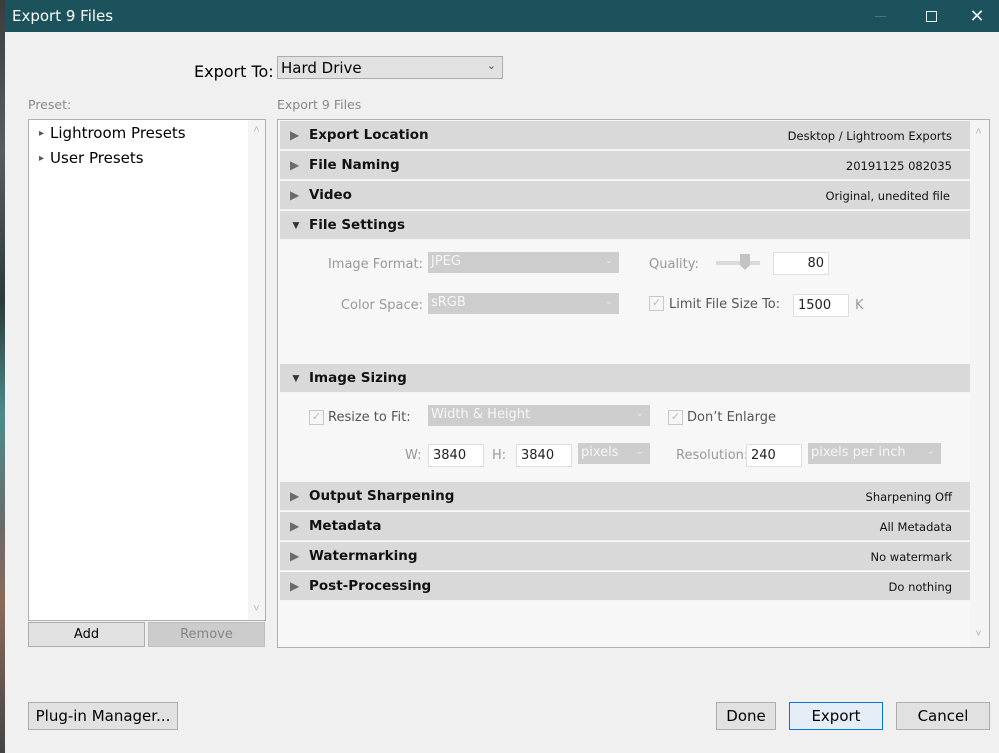 This screenshot has height=753, width=999. I want to click on settings-scrollbar: ˄ ˅, so click(979, 383).